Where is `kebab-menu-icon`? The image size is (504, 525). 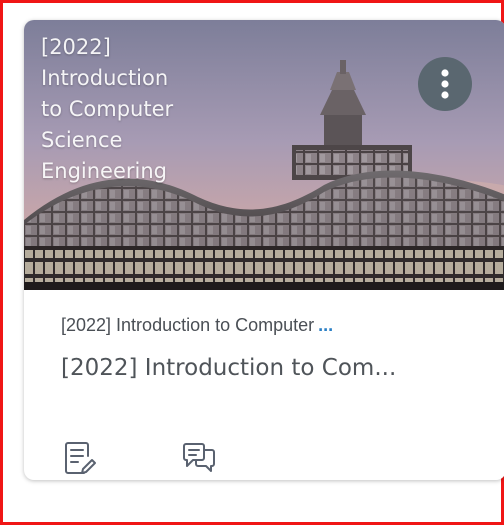 kebab-menu-icon is located at coordinates (445, 84).